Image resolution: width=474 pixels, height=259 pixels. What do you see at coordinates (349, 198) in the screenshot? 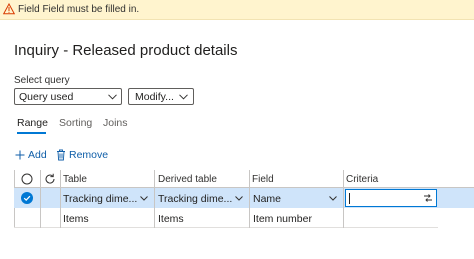
I see `text-caret` at bounding box center [349, 198].